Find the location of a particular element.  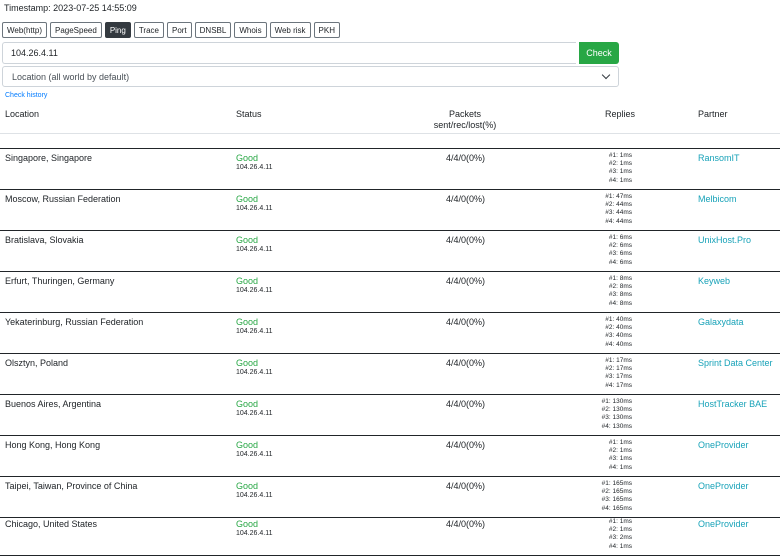

row-location: Singapore, Singapore is located at coordinates (49, 158).